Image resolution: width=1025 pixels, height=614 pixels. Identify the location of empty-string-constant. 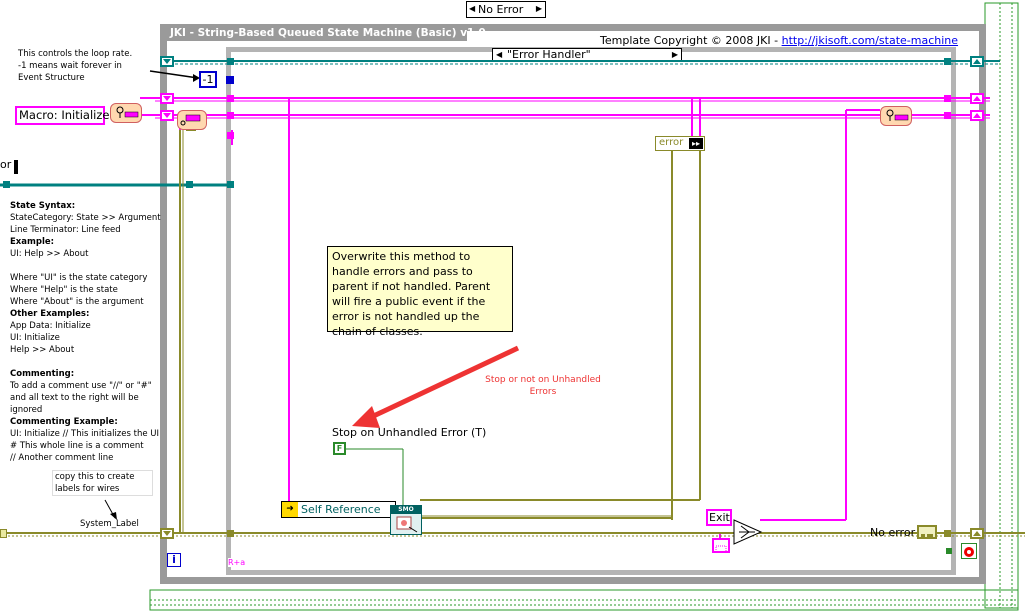
(721, 545).